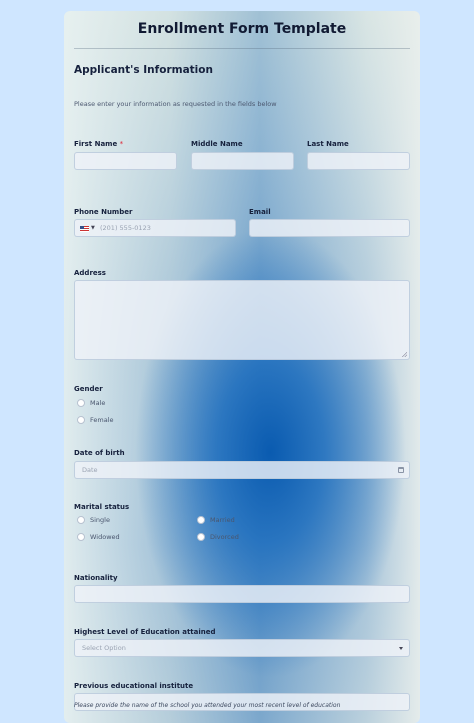 The image size is (474, 723). I want to click on marital-married-radio, so click(201, 520).